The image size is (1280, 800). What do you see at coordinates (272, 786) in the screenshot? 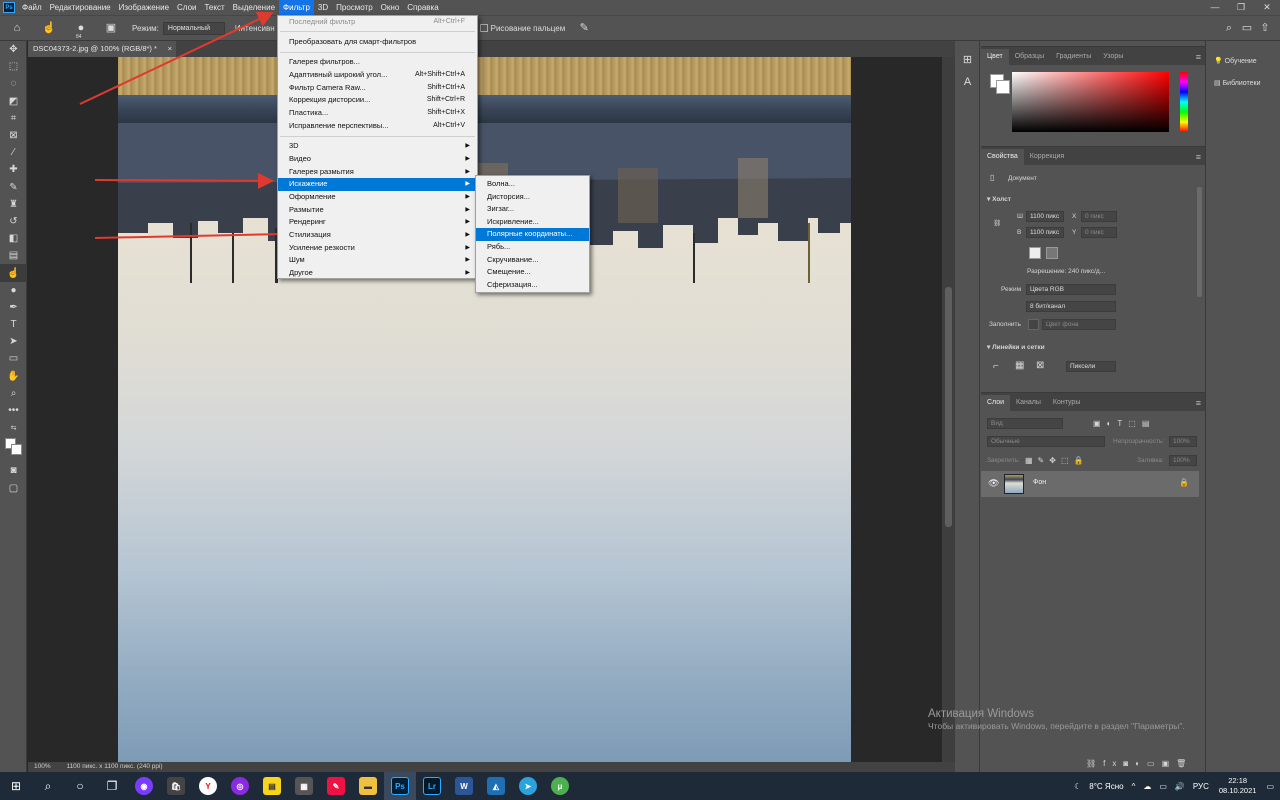
I see `sticky-notes-icon: ▤` at bounding box center [272, 786].